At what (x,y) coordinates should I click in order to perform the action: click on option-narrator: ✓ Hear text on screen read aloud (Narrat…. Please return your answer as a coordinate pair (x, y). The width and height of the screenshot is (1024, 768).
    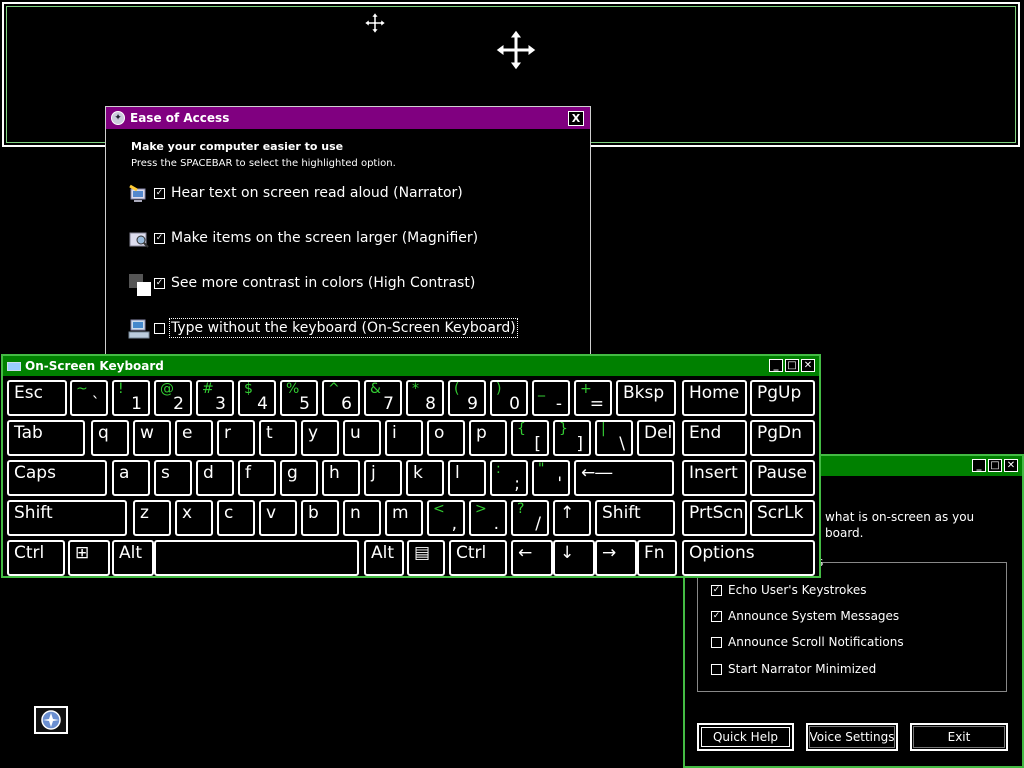
    Looking at the image, I should click on (295, 193).